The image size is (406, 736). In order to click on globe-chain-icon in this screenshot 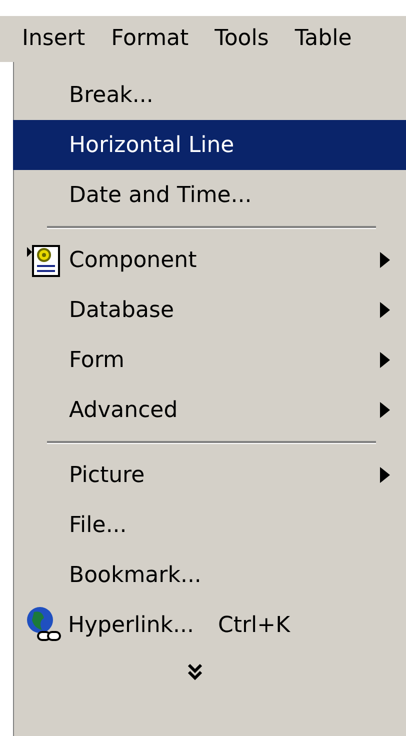, I will do `click(43, 625)`.